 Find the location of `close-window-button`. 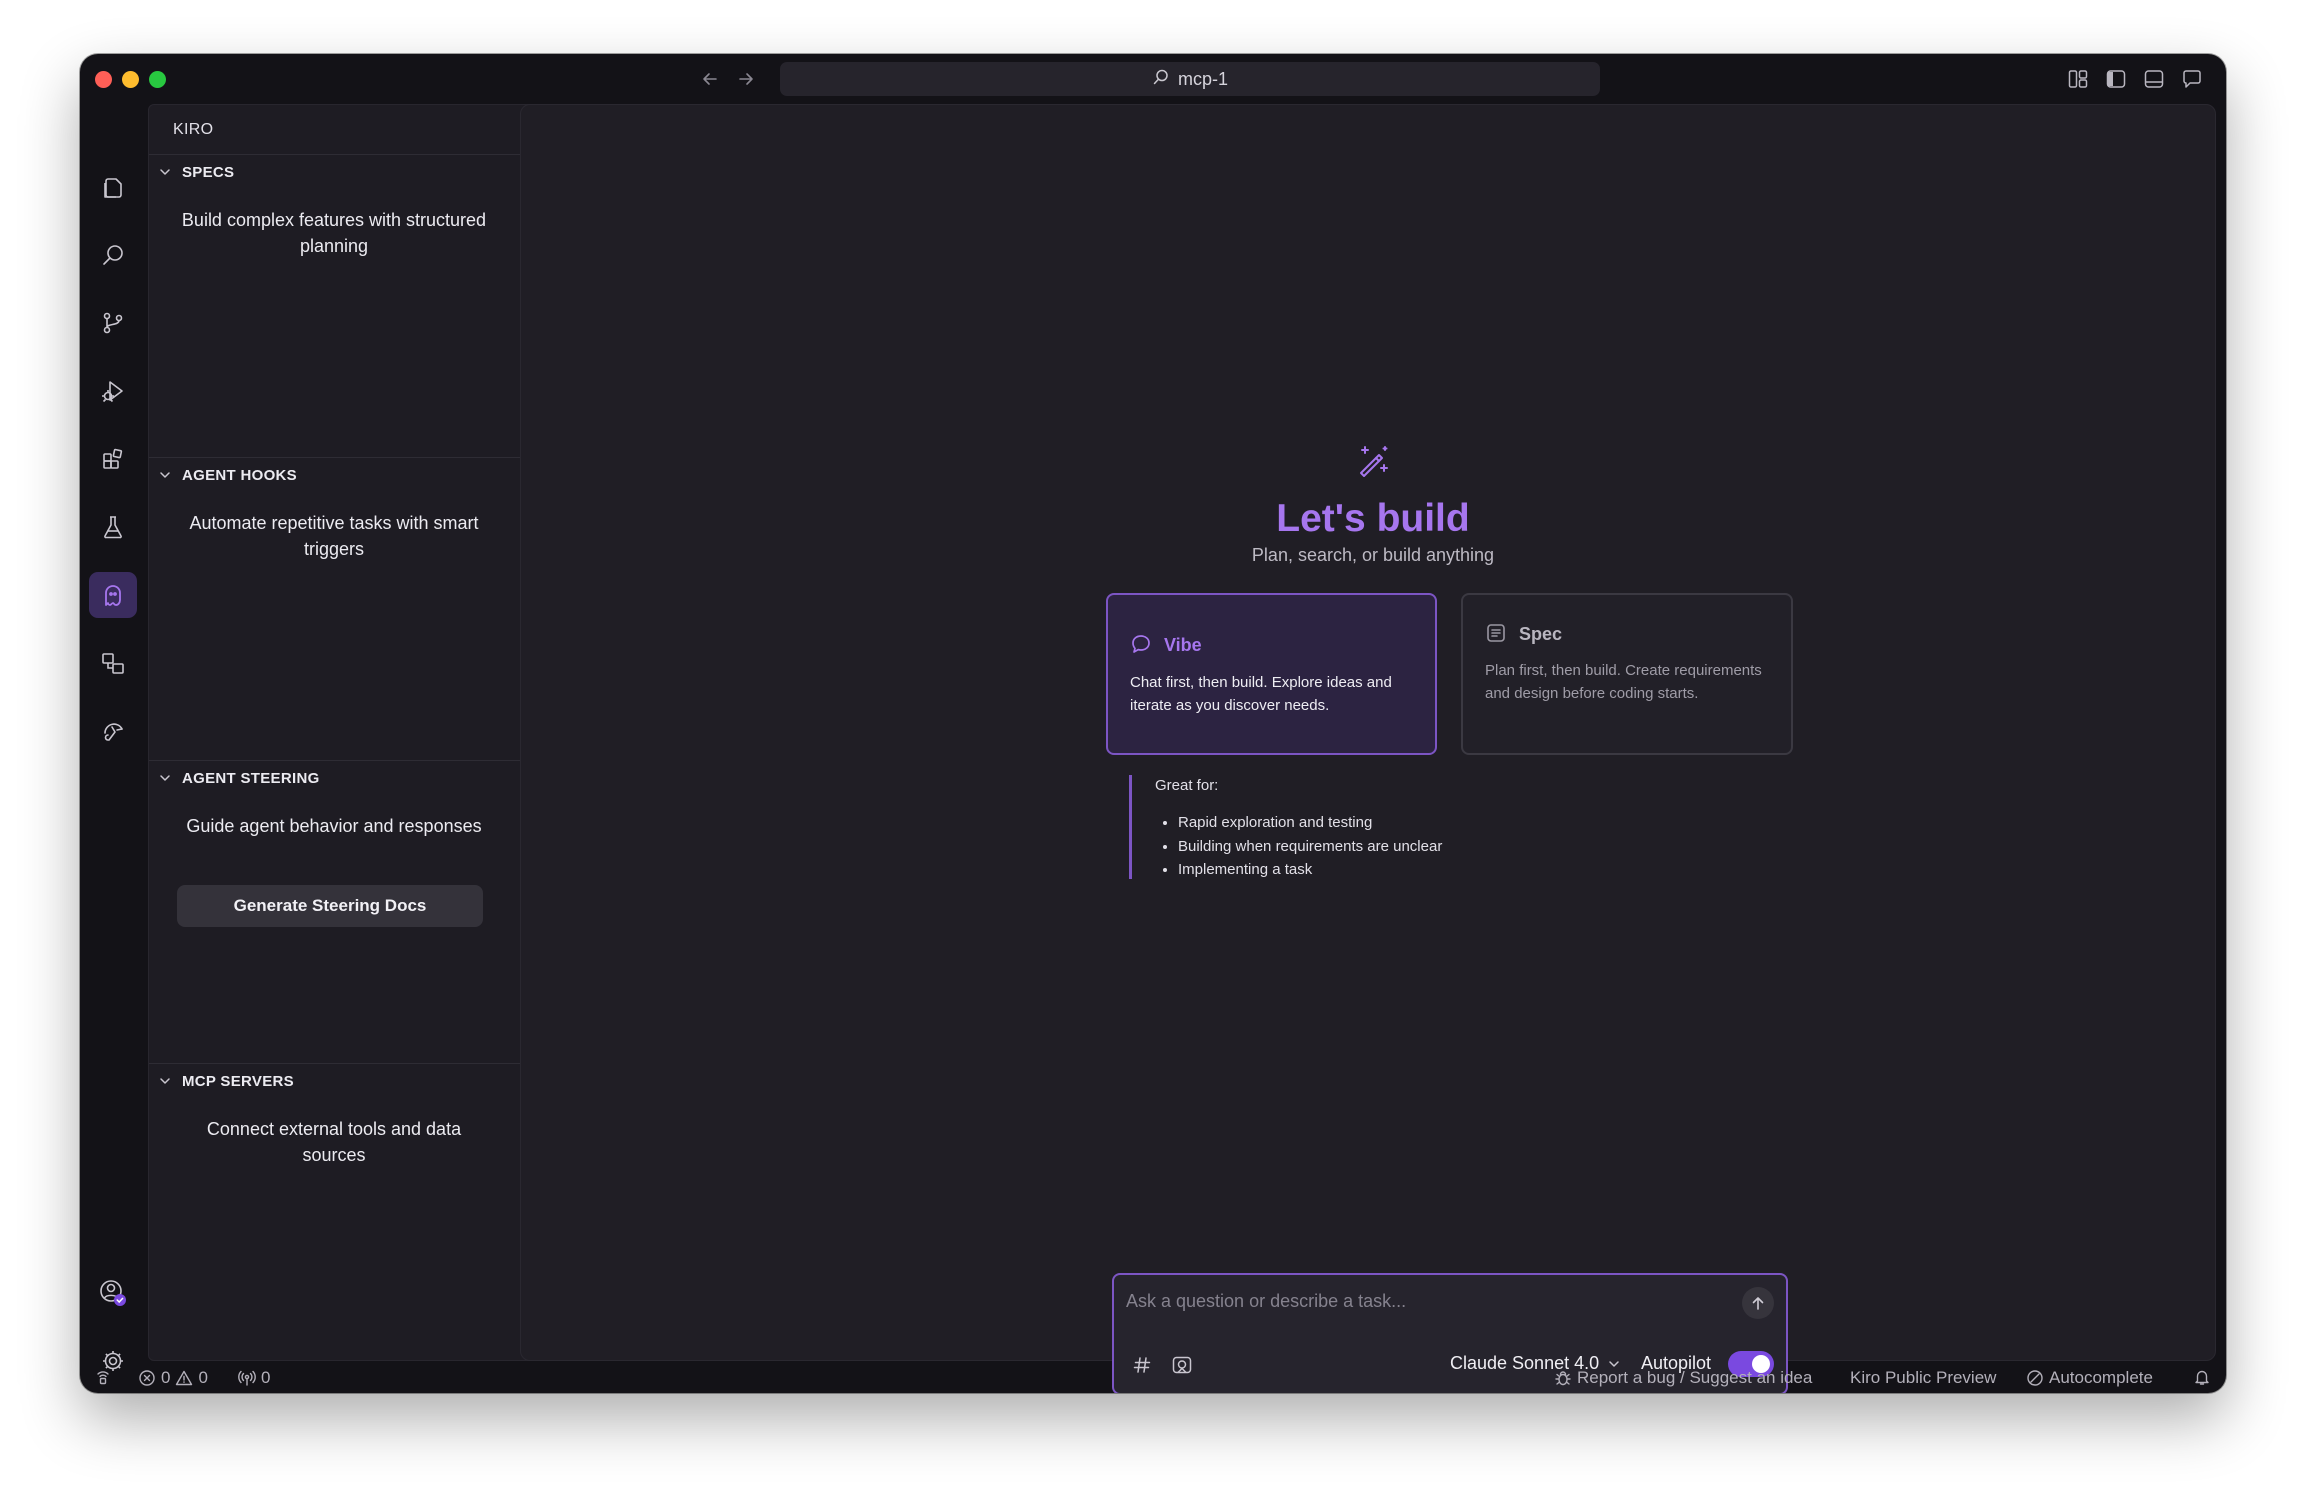

close-window-button is located at coordinates (103, 79).